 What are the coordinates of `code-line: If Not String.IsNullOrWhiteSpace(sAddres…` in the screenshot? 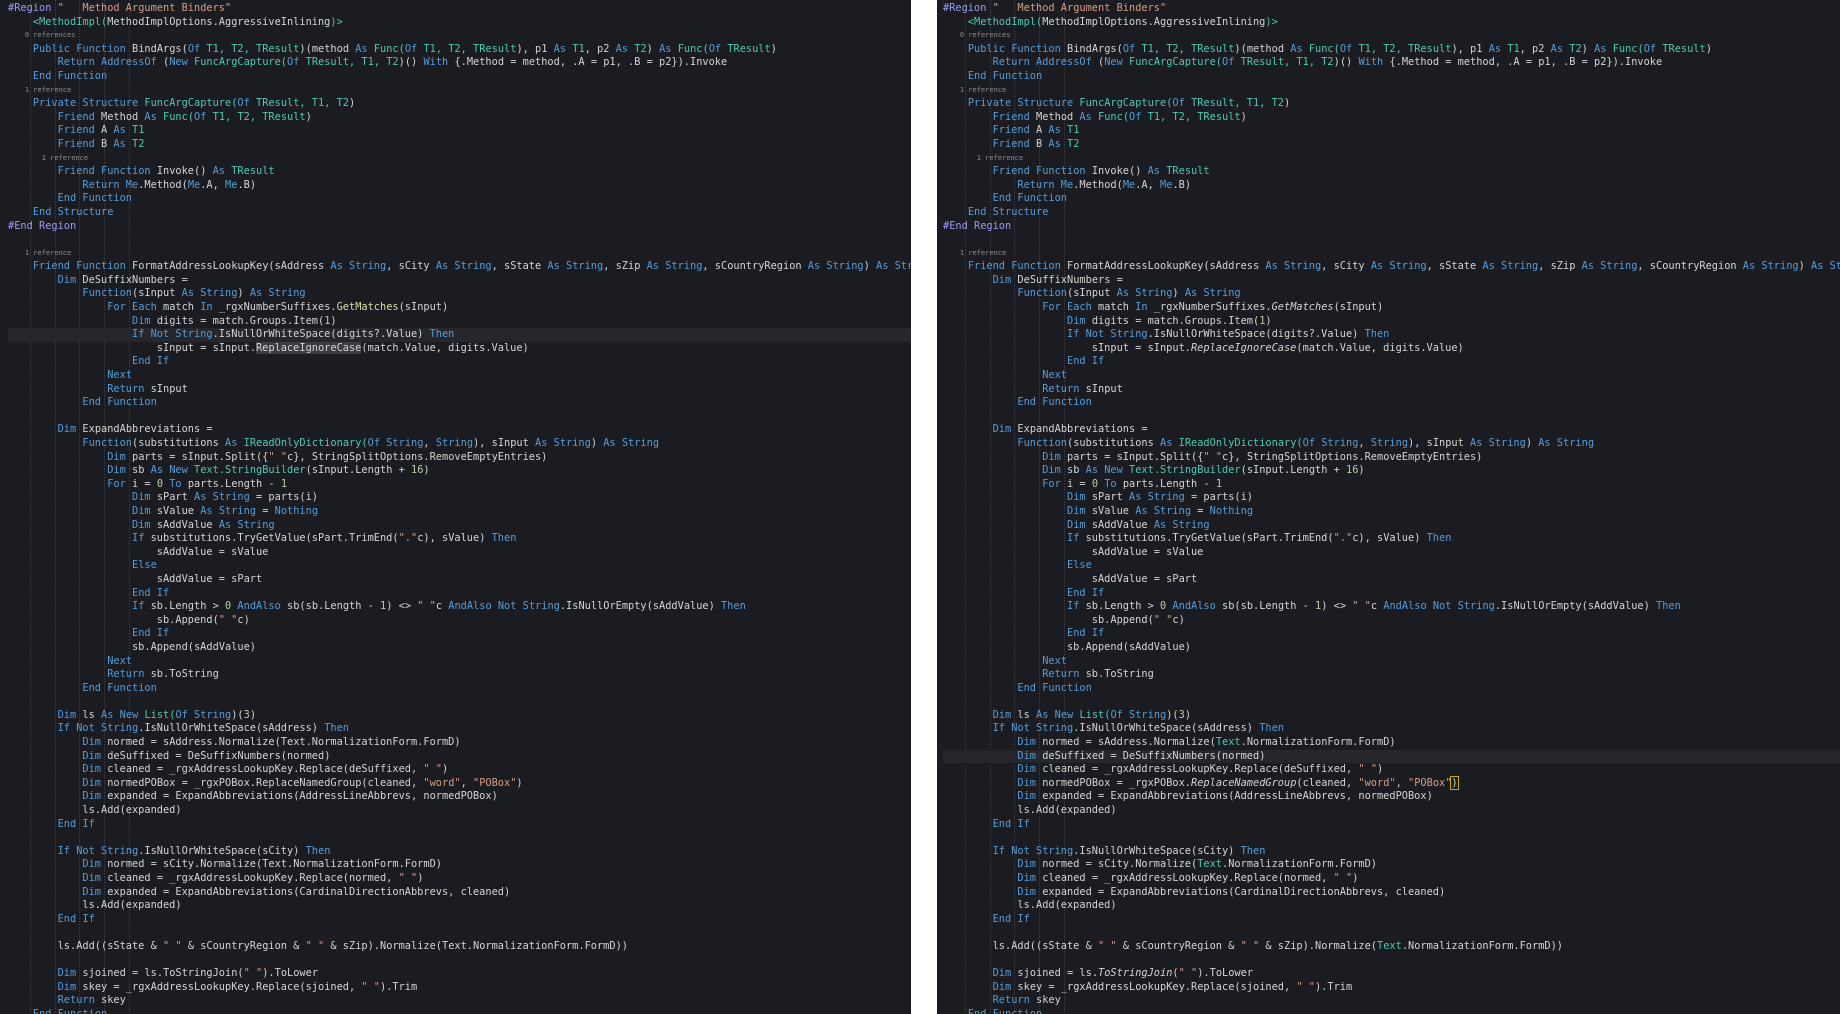 It's located at (459, 729).